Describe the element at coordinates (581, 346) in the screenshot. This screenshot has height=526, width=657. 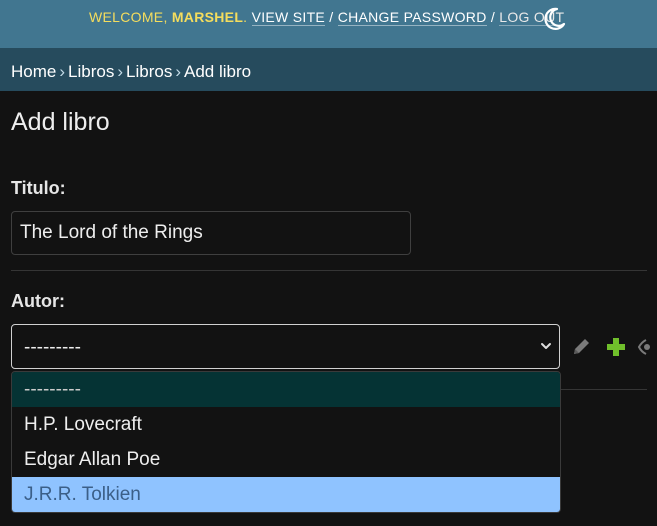
I see `pencil-icon` at that location.